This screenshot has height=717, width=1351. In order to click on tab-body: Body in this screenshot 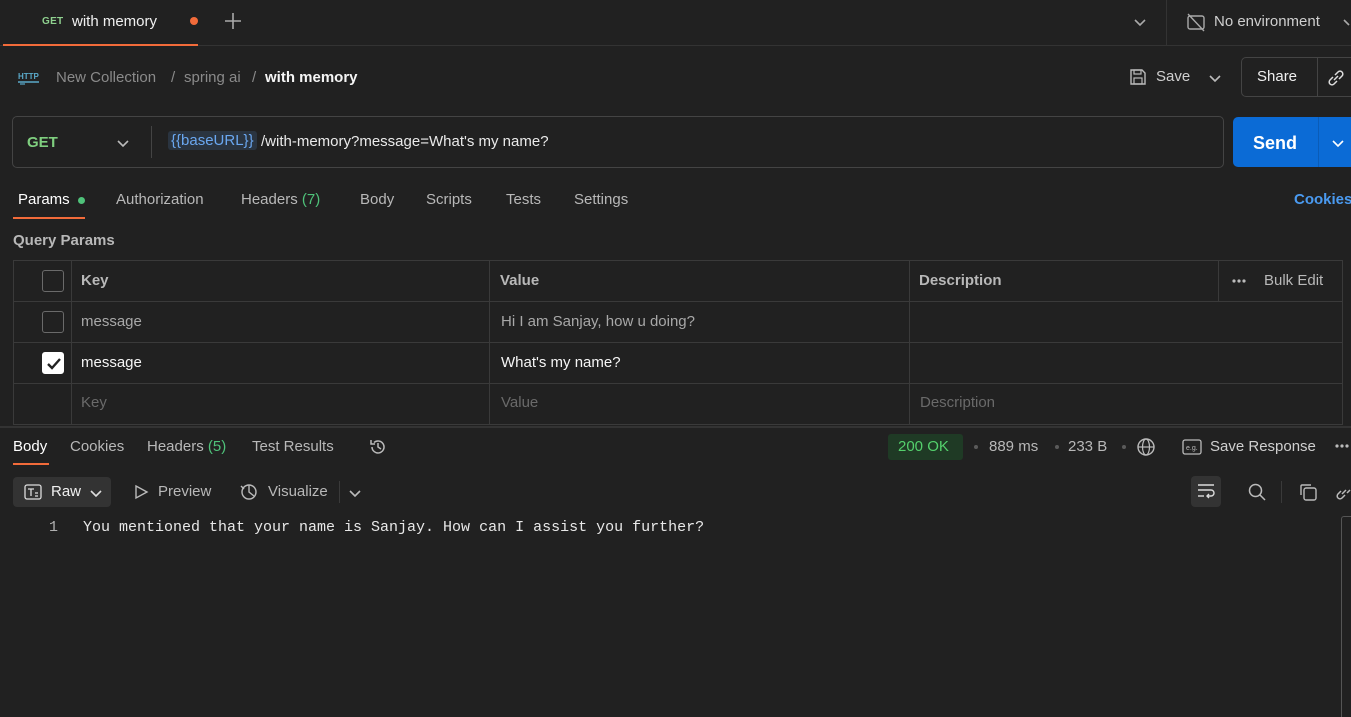, I will do `click(377, 199)`.